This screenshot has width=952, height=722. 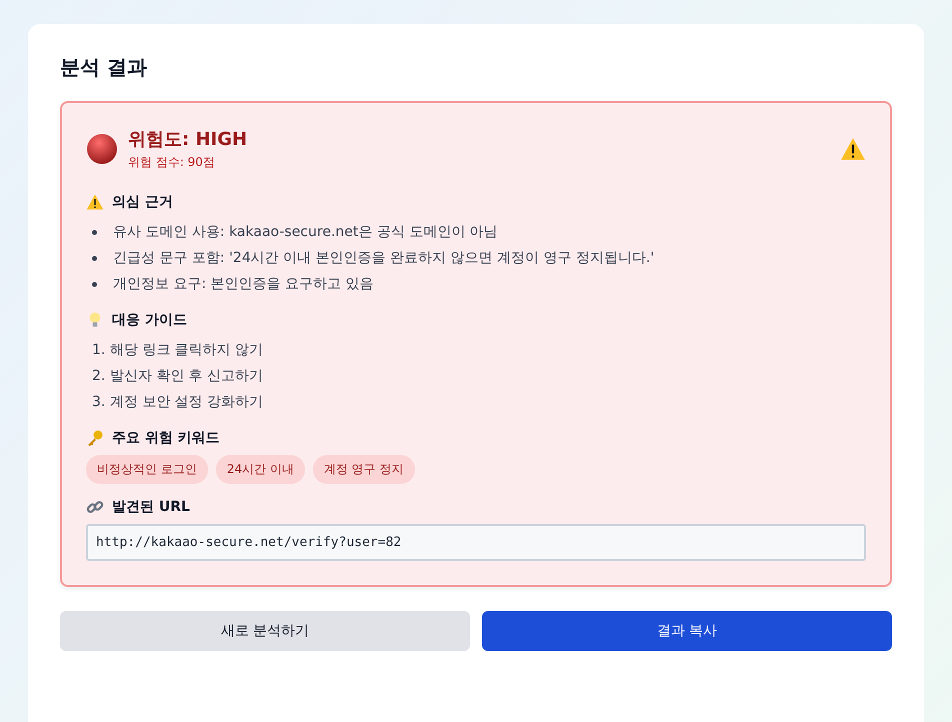 What do you see at coordinates (178, 402) in the screenshot?
I see `guide-step: 3. 계정 보안 설정 강화하기` at bounding box center [178, 402].